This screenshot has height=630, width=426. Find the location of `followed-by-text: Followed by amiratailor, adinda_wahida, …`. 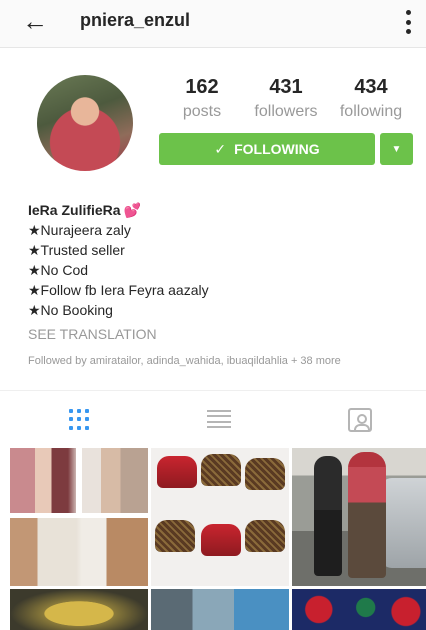

followed-by-text: Followed by amiratailor, adinda_wahida, … is located at coordinates (184, 361).